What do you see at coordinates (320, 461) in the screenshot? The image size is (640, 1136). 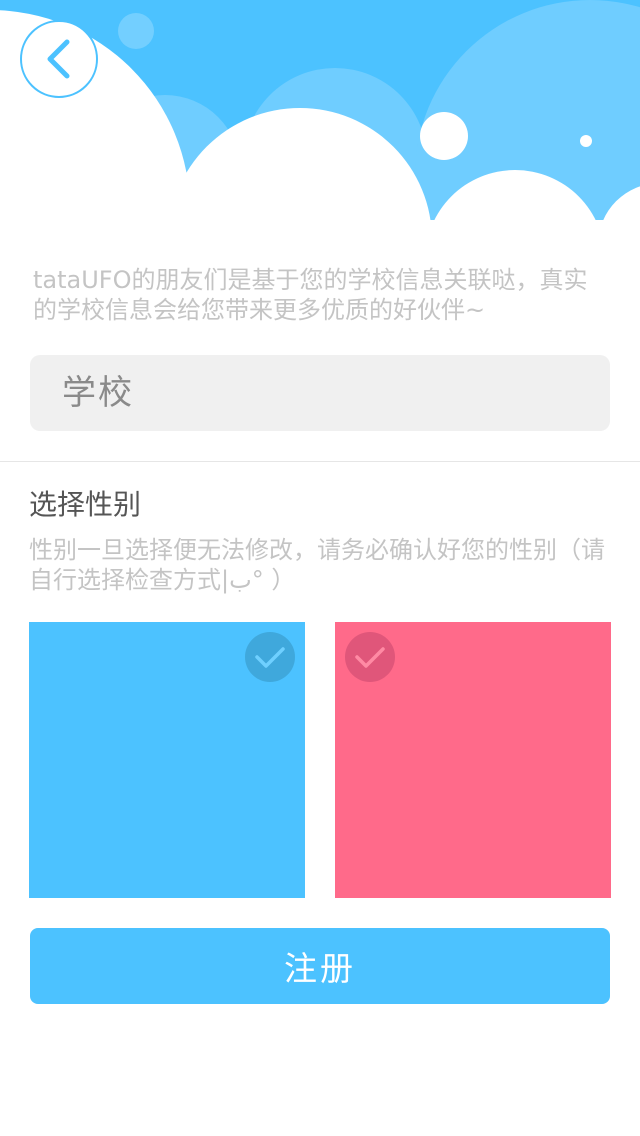 I see `section-divider` at bounding box center [320, 461].